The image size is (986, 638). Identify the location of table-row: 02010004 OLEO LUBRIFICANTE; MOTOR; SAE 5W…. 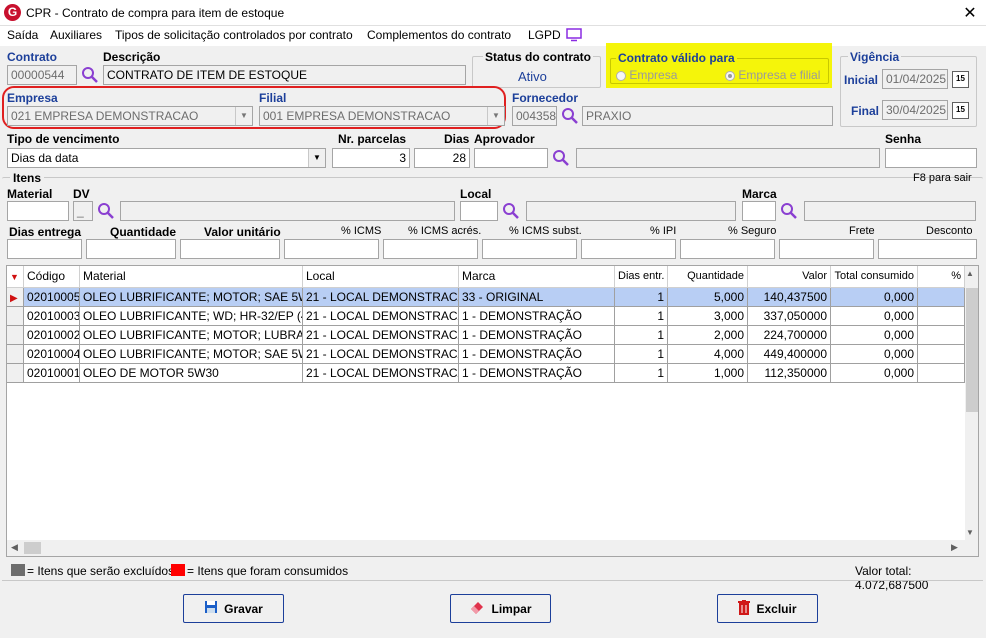
(486, 354).